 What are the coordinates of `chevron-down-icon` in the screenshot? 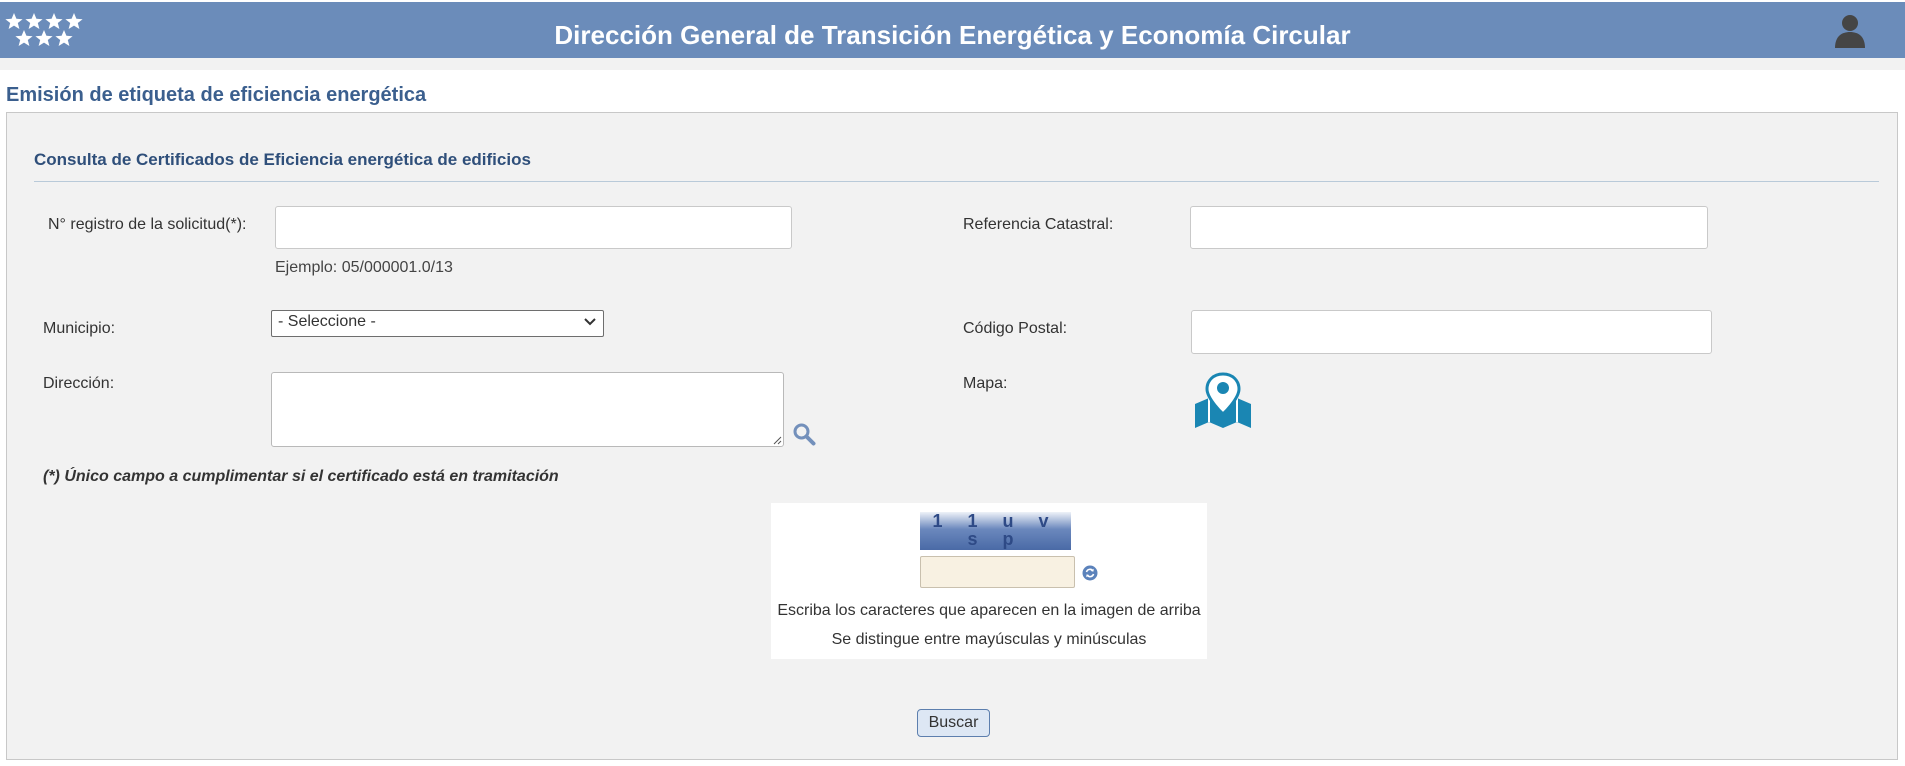 It's located at (590, 322).